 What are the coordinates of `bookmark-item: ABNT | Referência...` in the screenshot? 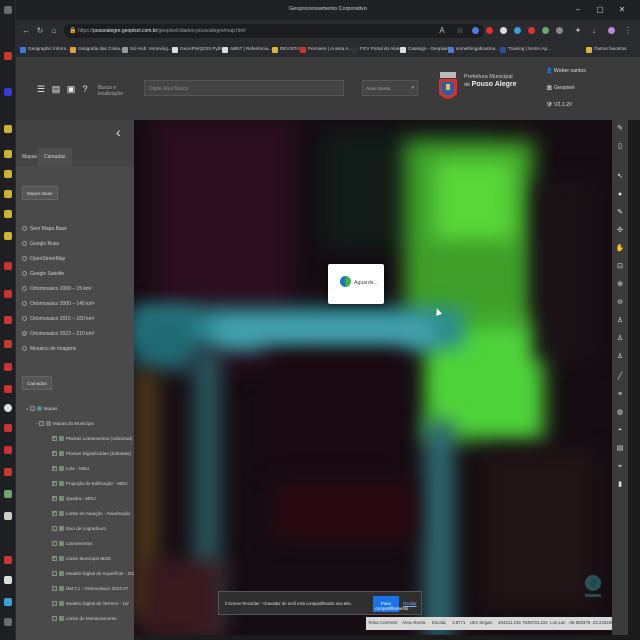 It's located at (247, 50).